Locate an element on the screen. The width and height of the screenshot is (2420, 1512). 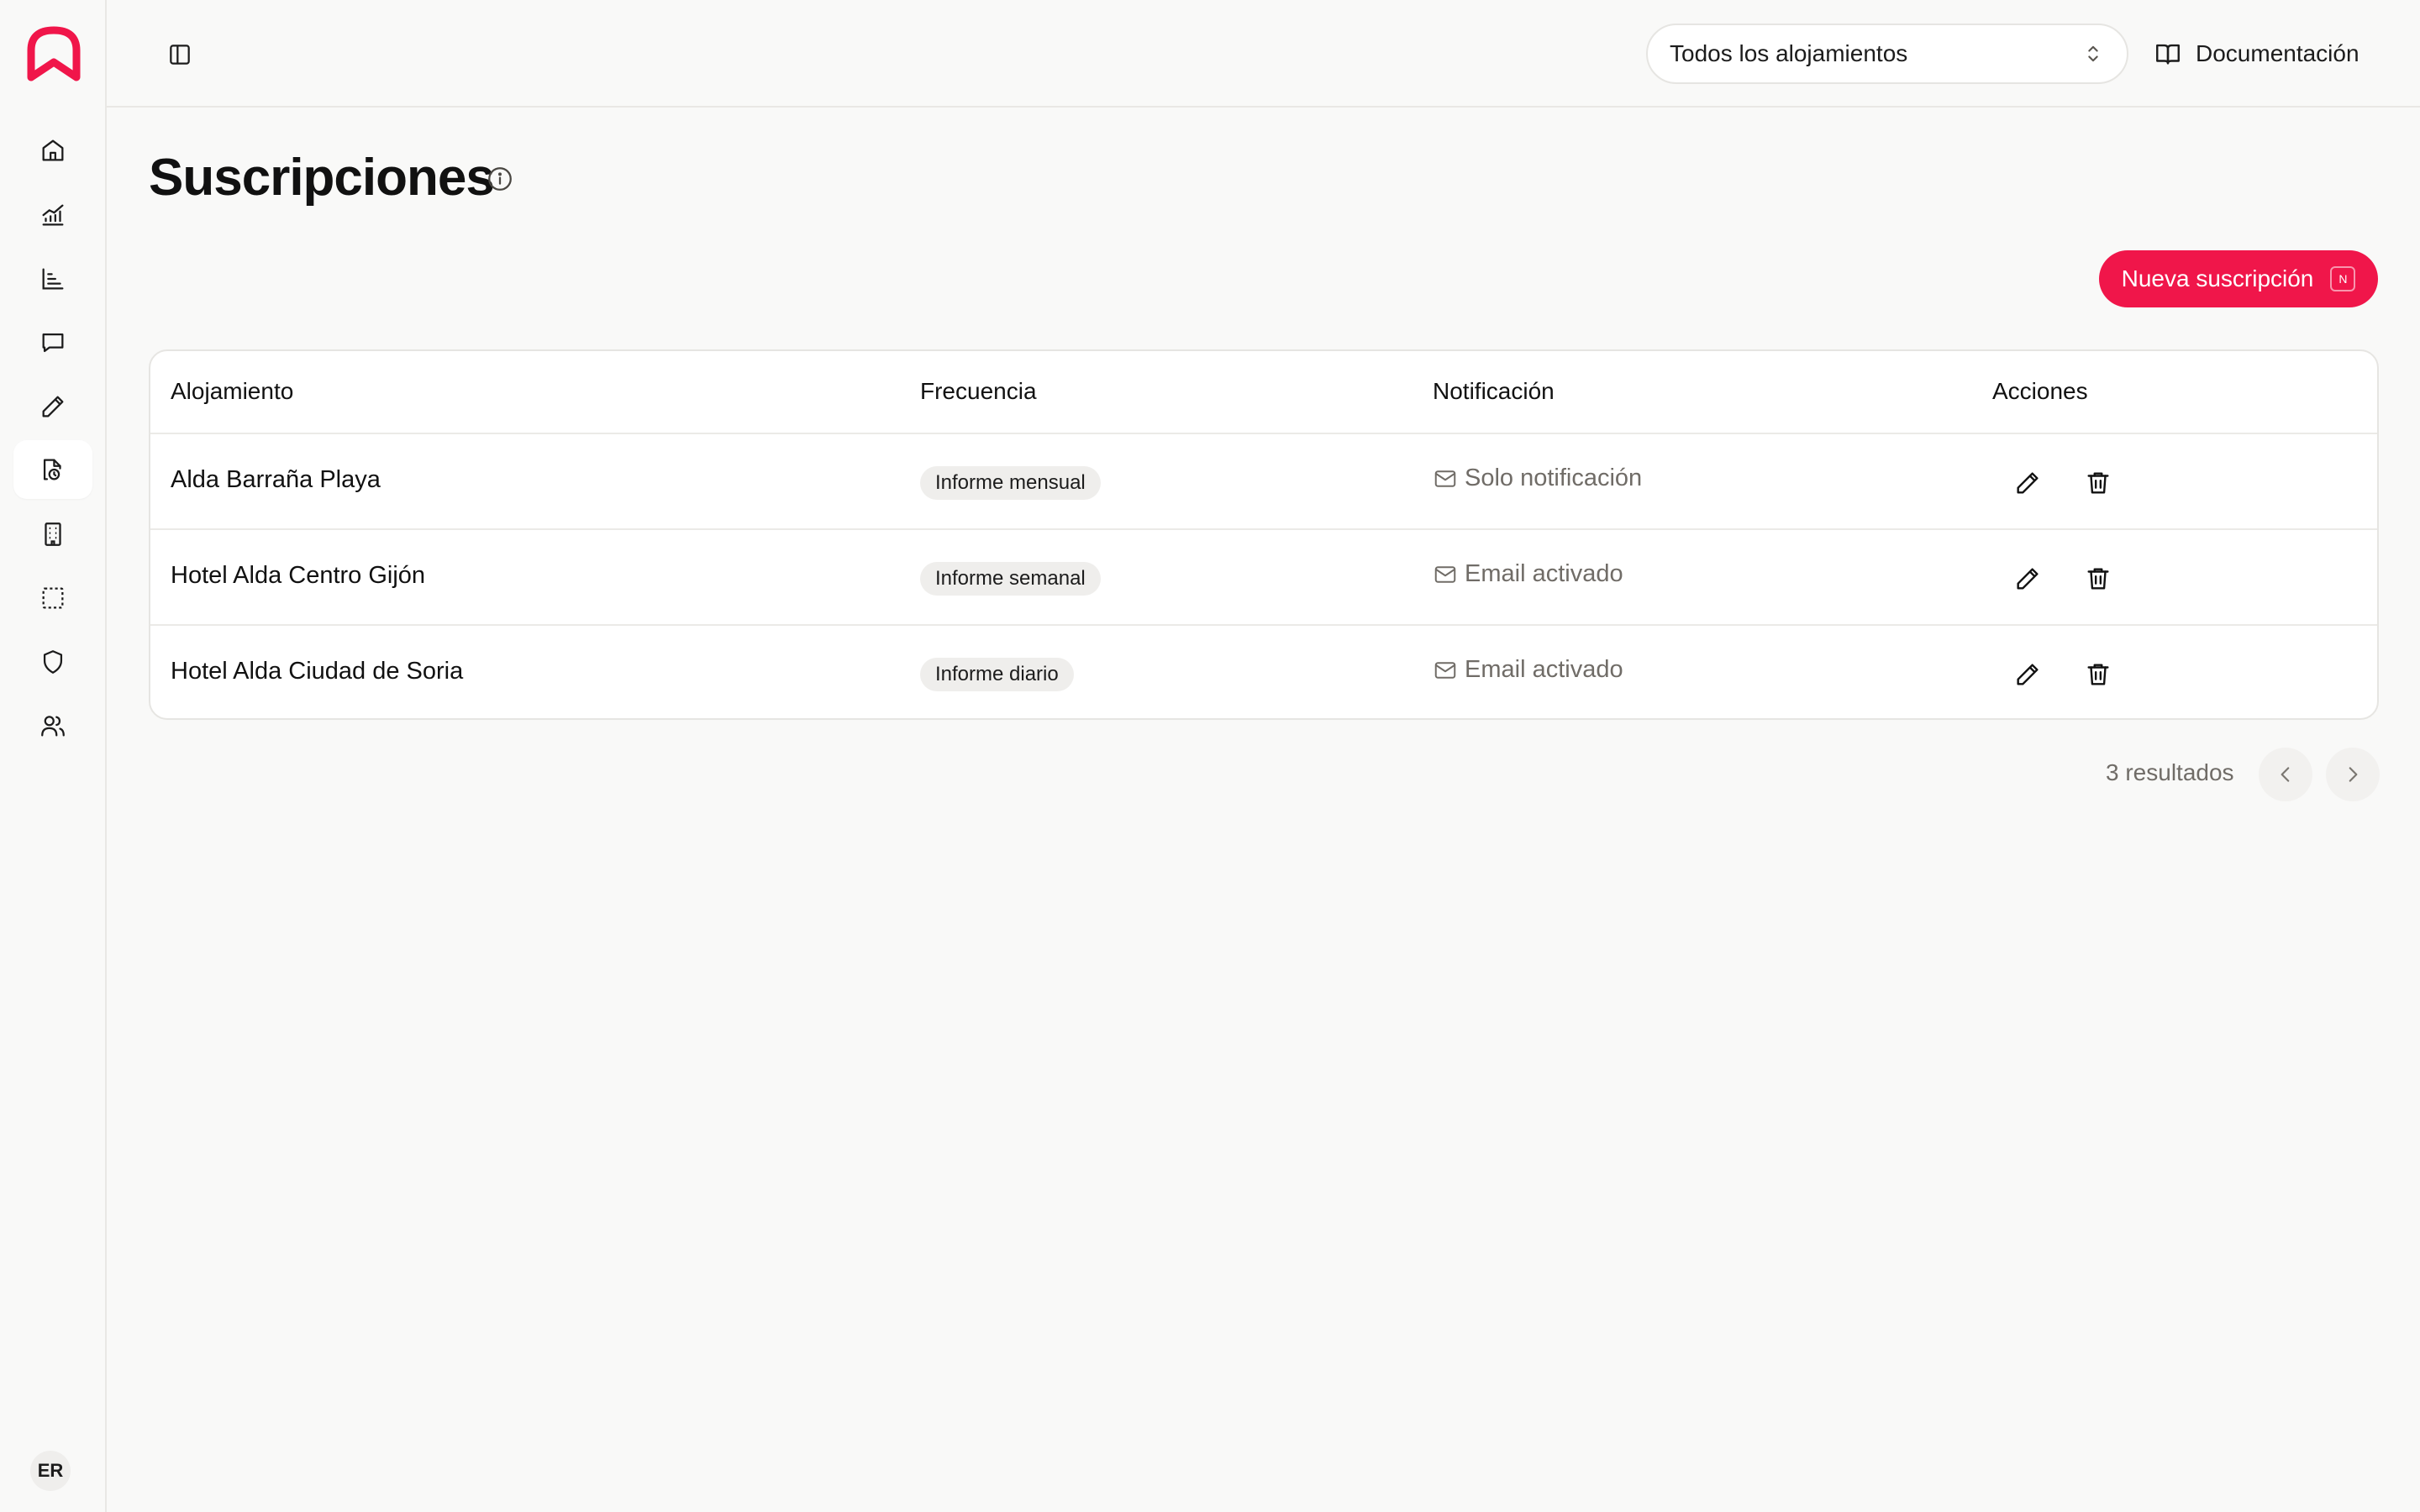
users-icon is located at coordinates (53, 726).